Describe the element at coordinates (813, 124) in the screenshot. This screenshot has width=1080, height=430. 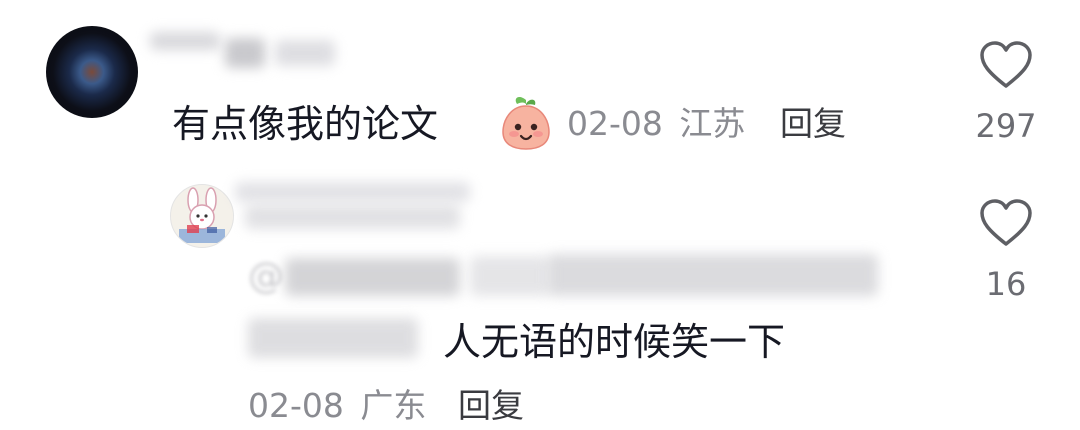
I see `comment-reply-button: 回复` at that location.